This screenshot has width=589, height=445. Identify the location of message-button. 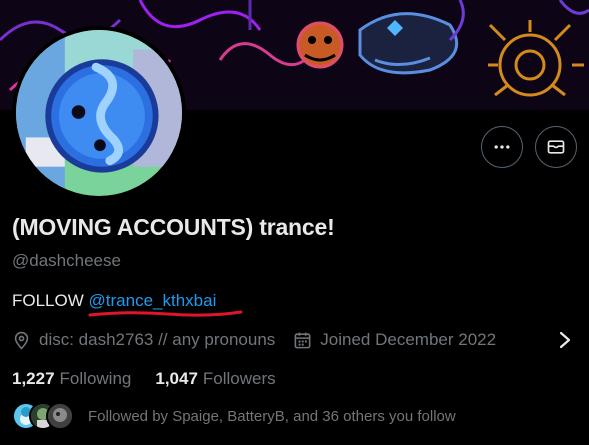
(556, 147).